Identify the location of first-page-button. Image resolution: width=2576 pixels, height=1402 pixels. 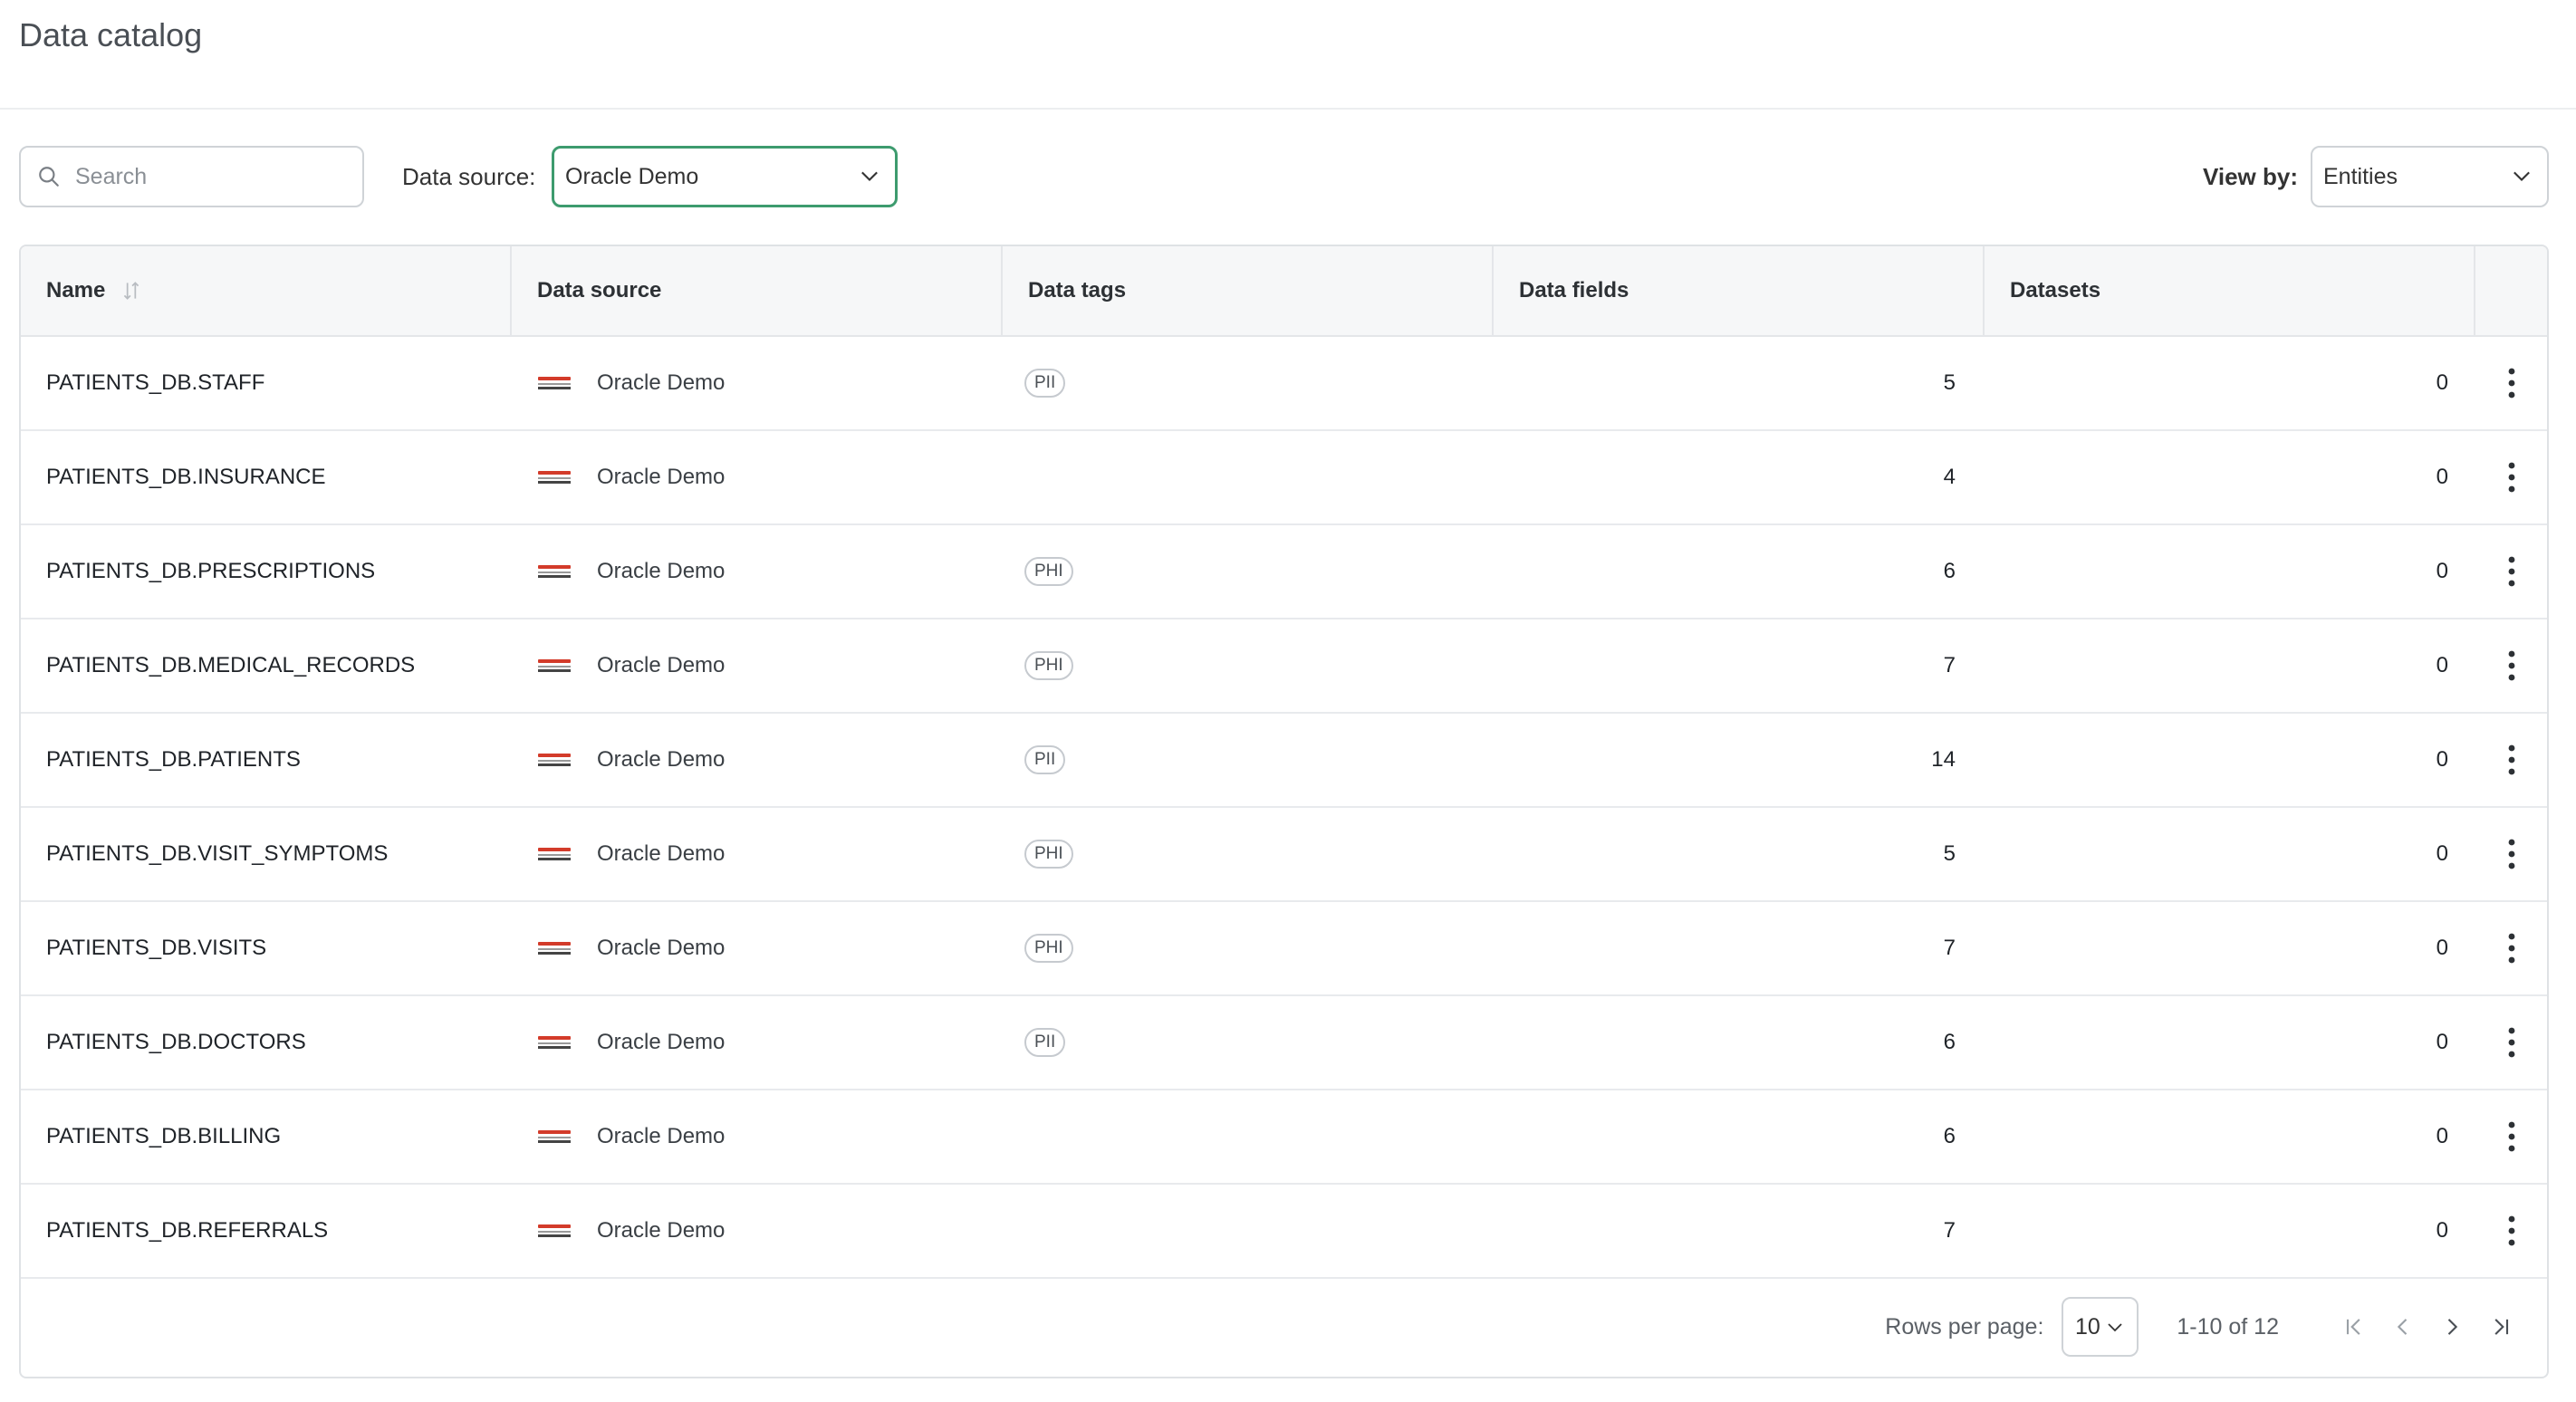
(2354, 1326).